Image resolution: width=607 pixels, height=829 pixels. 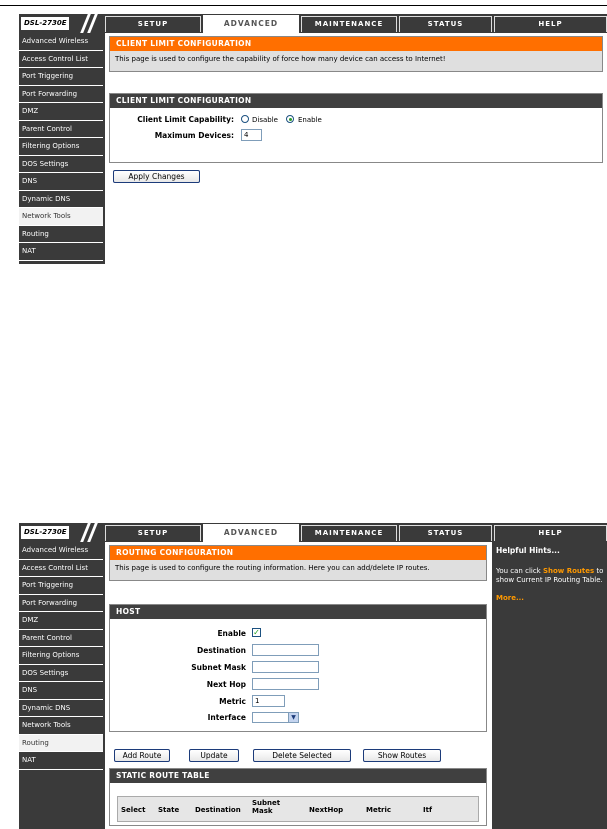 What do you see at coordinates (303, 5) in the screenshot?
I see `page-top-rule` at bounding box center [303, 5].